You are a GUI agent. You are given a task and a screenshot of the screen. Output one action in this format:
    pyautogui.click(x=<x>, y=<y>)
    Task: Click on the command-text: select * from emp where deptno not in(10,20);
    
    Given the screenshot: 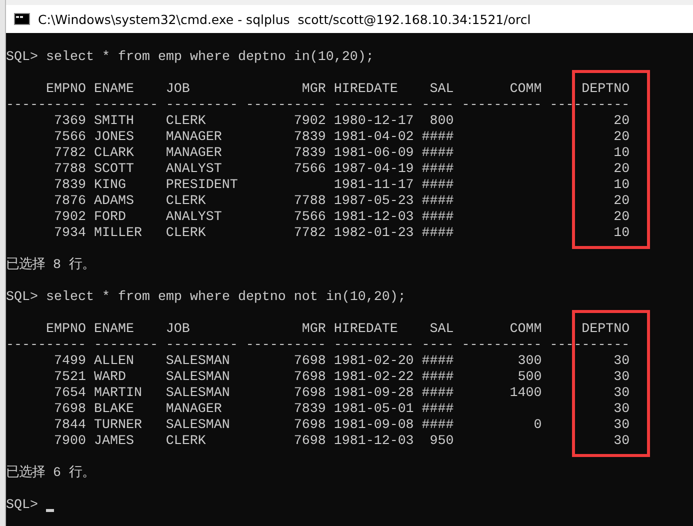 What is the action you would take?
    pyautogui.click(x=226, y=298)
    